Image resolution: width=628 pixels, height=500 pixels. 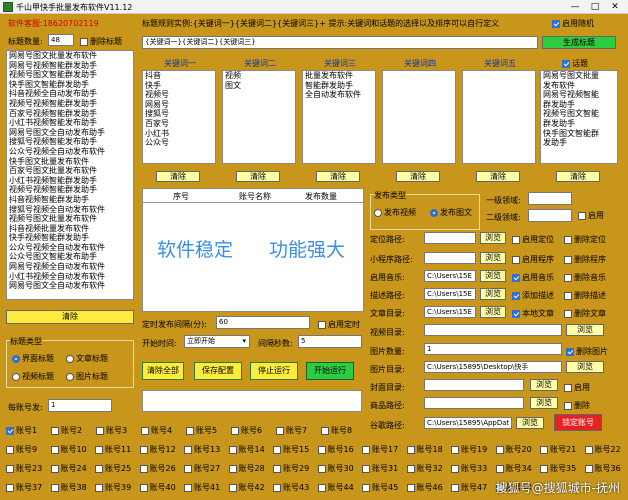 What do you see at coordinates (335, 487) in the screenshot?
I see `account-checkbox: 账号44` at bounding box center [335, 487].